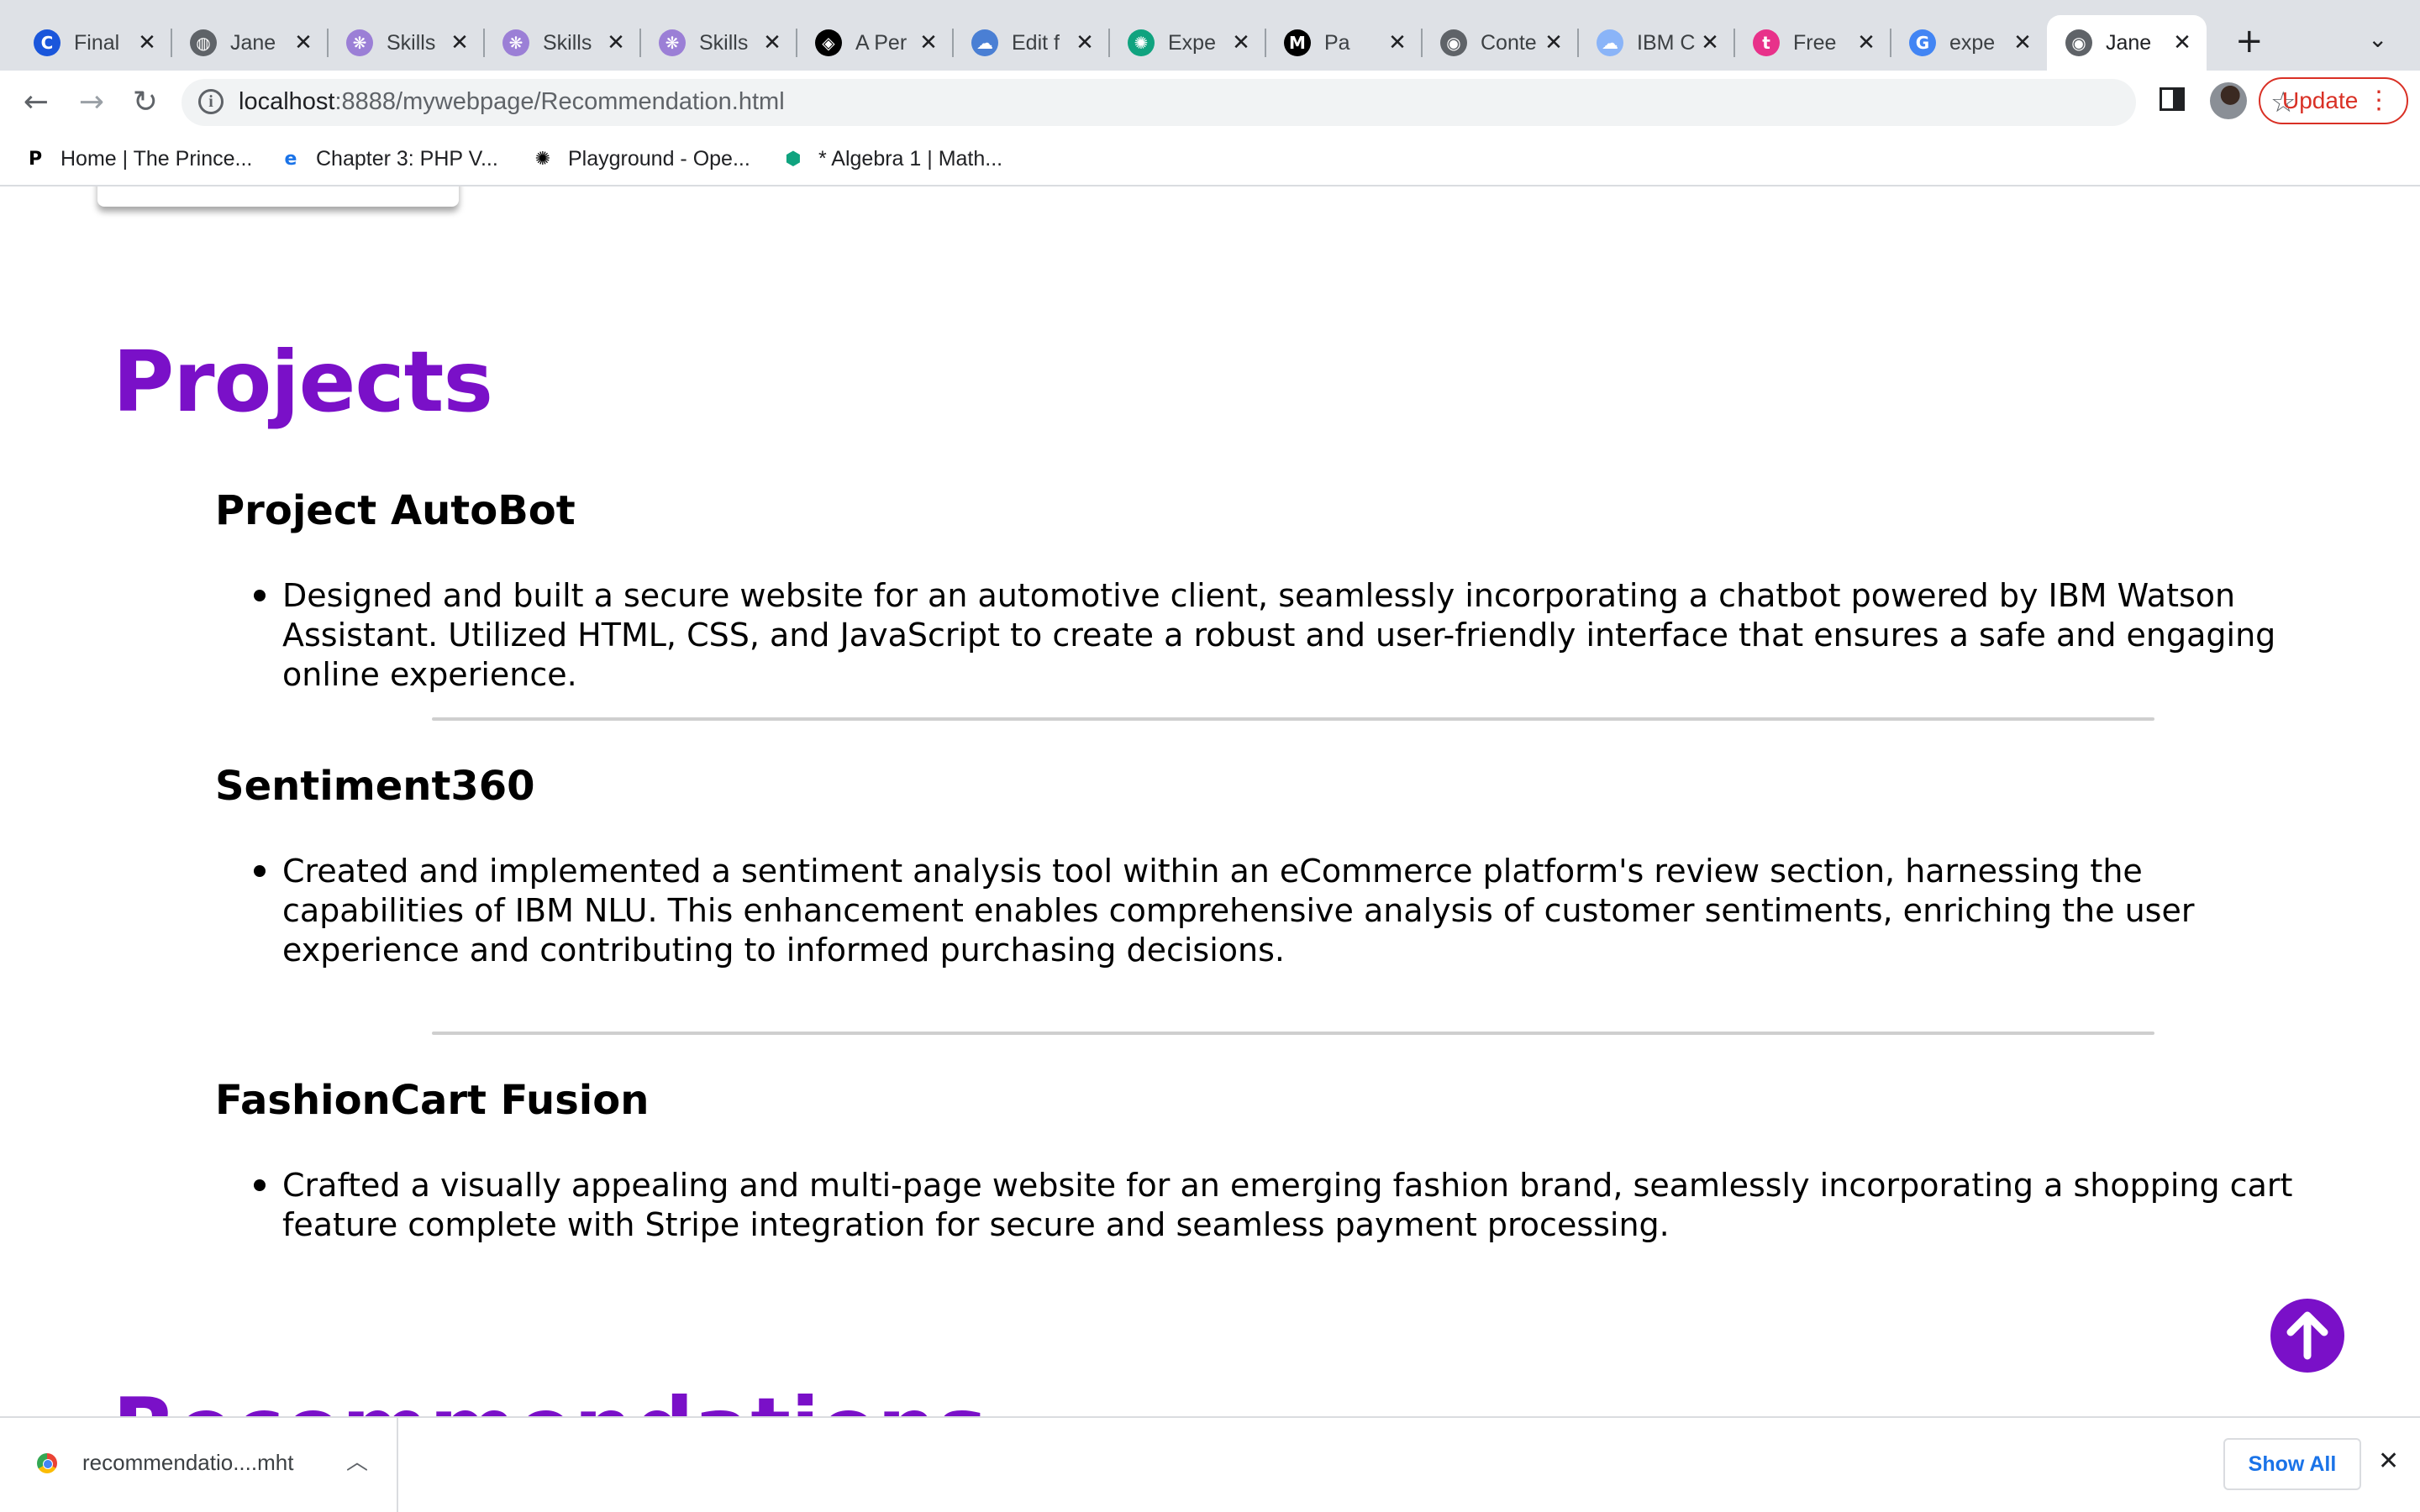 Image resolution: width=2420 pixels, height=1512 pixels. What do you see at coordinates (94, 43) in the screenshot?
I see `browser-tab: C Final ✕` at bounding box center [94, 43].